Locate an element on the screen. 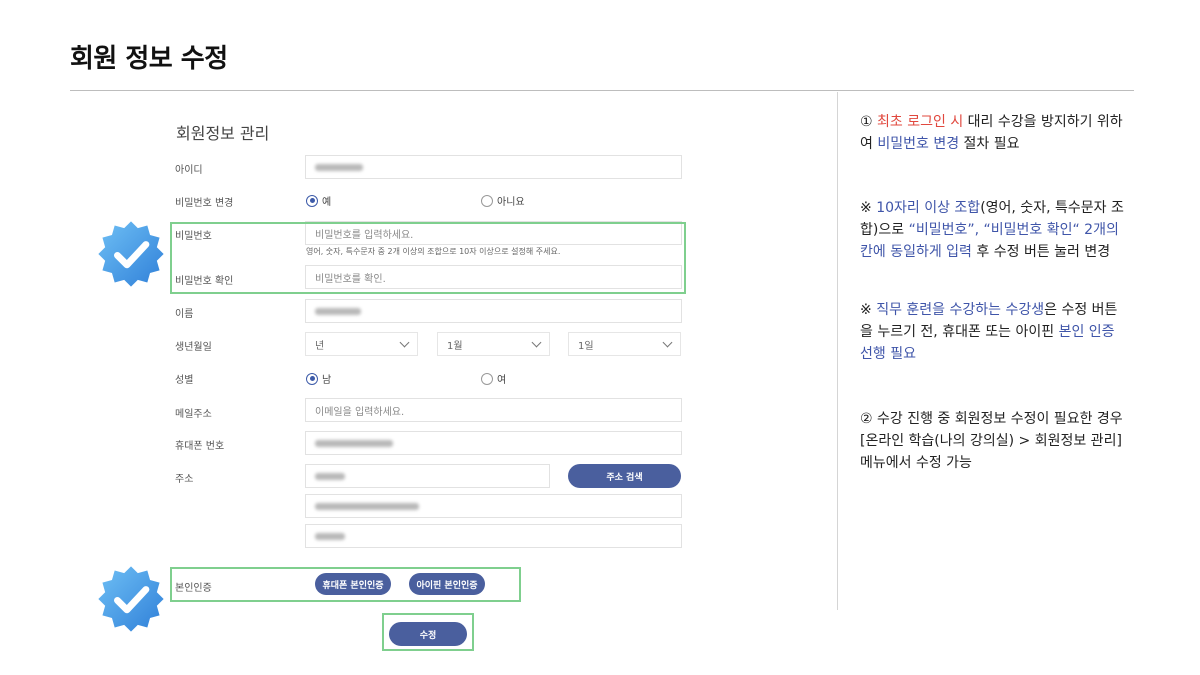 The image size is (1200, 675). id-label: 아이디 is located at coordinates (189, 170).